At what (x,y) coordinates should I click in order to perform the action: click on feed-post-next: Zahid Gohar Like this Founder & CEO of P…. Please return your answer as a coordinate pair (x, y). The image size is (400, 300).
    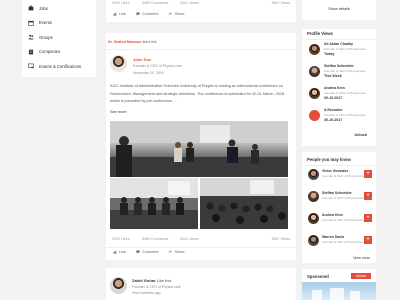
    Looking at the image, I should click on (201, 284).